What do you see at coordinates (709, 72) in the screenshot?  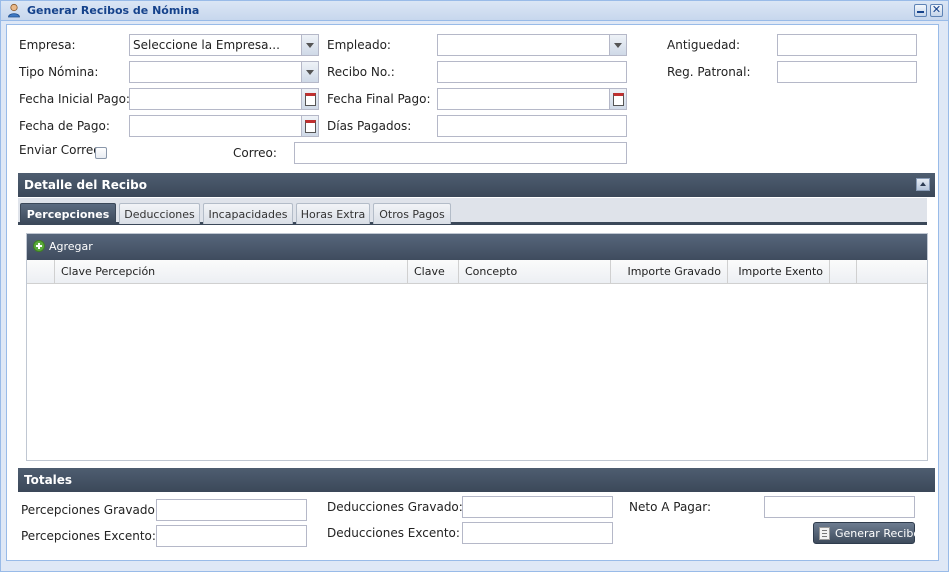 I see `reg-patronal-label: Reg. Patronal:` at bounding box center [709, 72].